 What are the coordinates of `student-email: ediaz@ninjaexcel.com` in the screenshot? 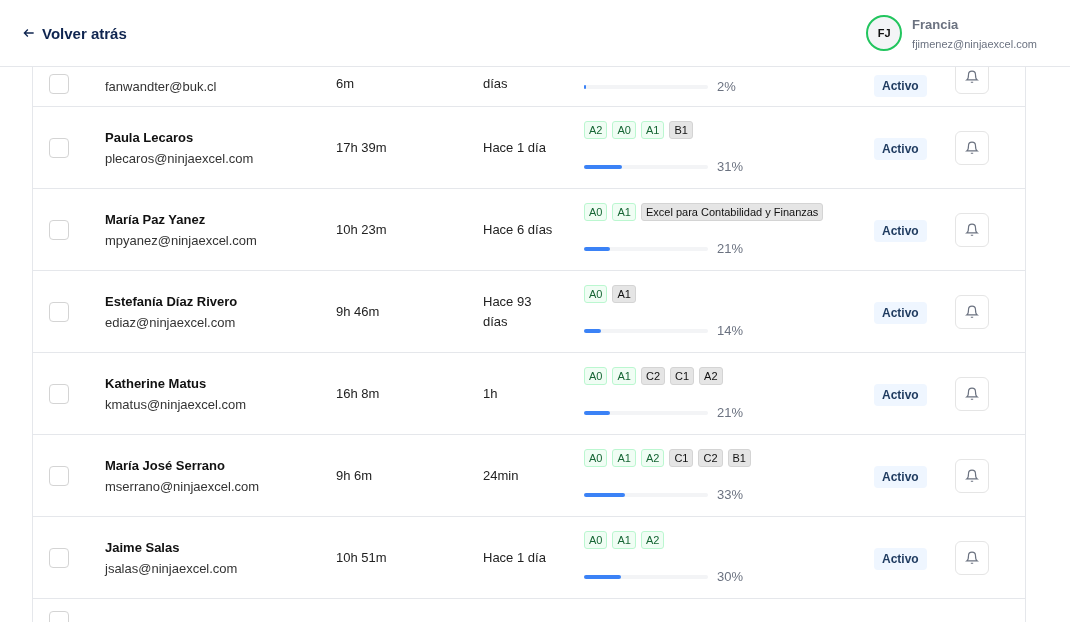 It's located at (171, 322).